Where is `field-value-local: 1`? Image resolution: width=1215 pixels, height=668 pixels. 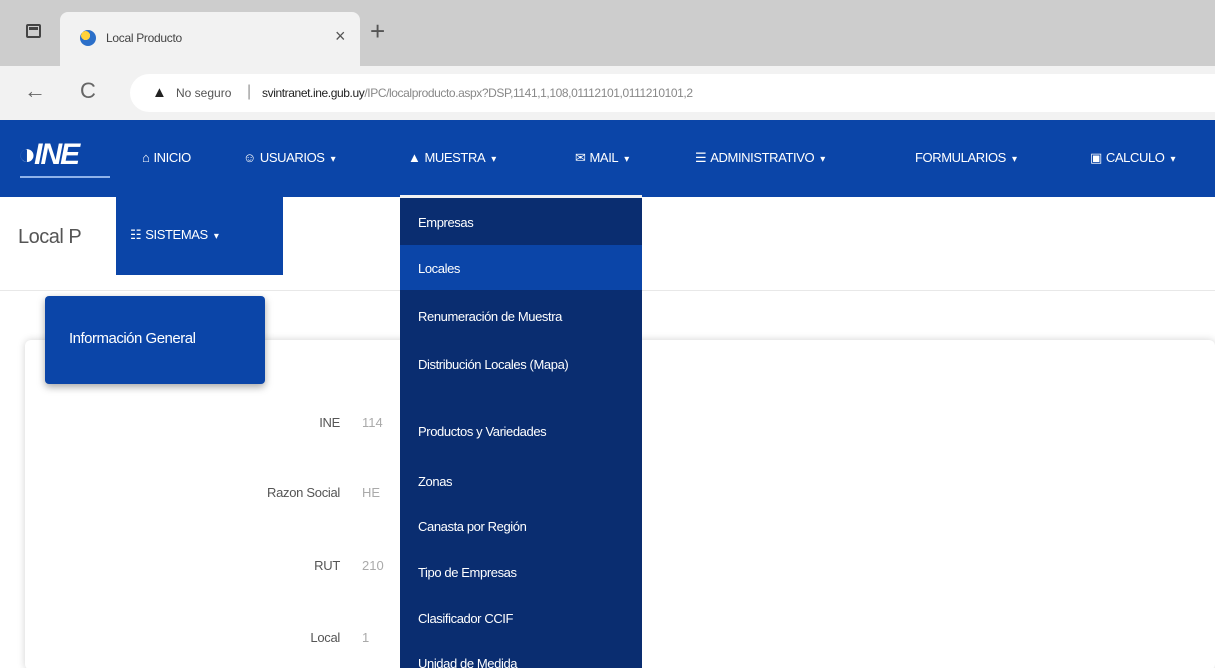 field-value-local: 1 is located at coordinates (366, 637).